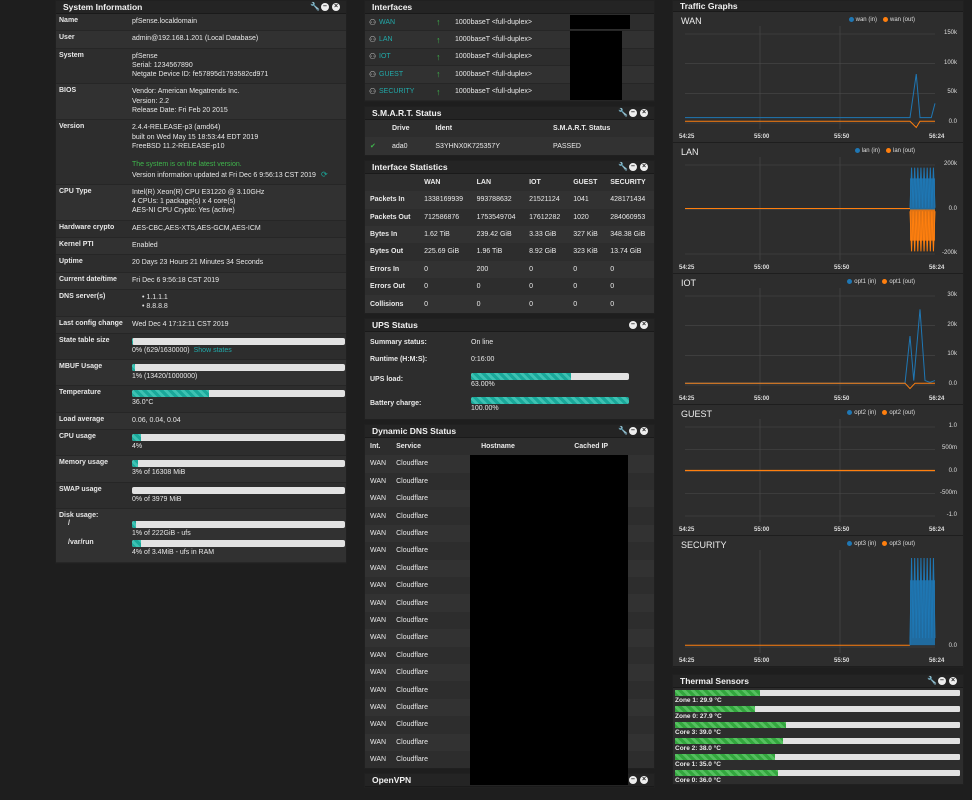 The height and width of the screenshot is (800, 972). What do you see at coordinates (373, 22) in the screenshot?
I see `network-icon: ⚇` at bounding box center [373, 22].